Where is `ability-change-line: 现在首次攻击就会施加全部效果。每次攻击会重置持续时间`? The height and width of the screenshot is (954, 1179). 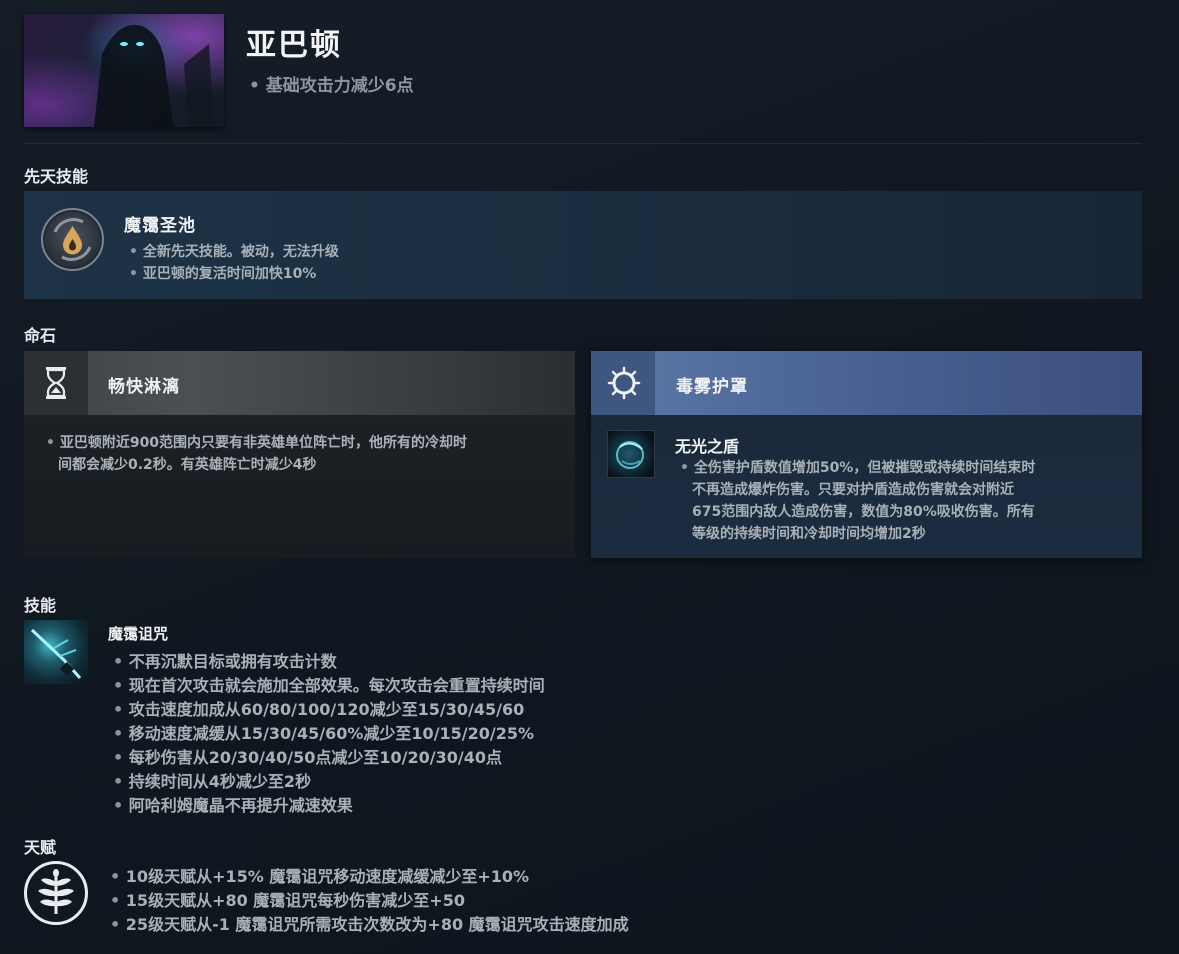 ability-change-line: 现在首次攻击就会施加全部效果。每次攻击会重置持续时间 is located at coordinates (329, 684).